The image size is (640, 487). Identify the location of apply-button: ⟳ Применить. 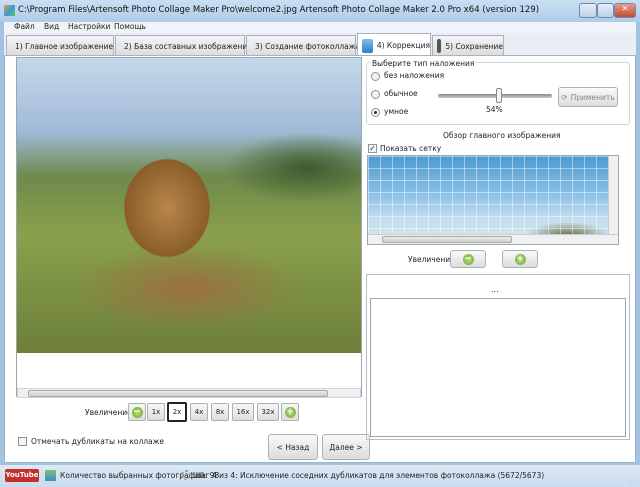
(588, 97).